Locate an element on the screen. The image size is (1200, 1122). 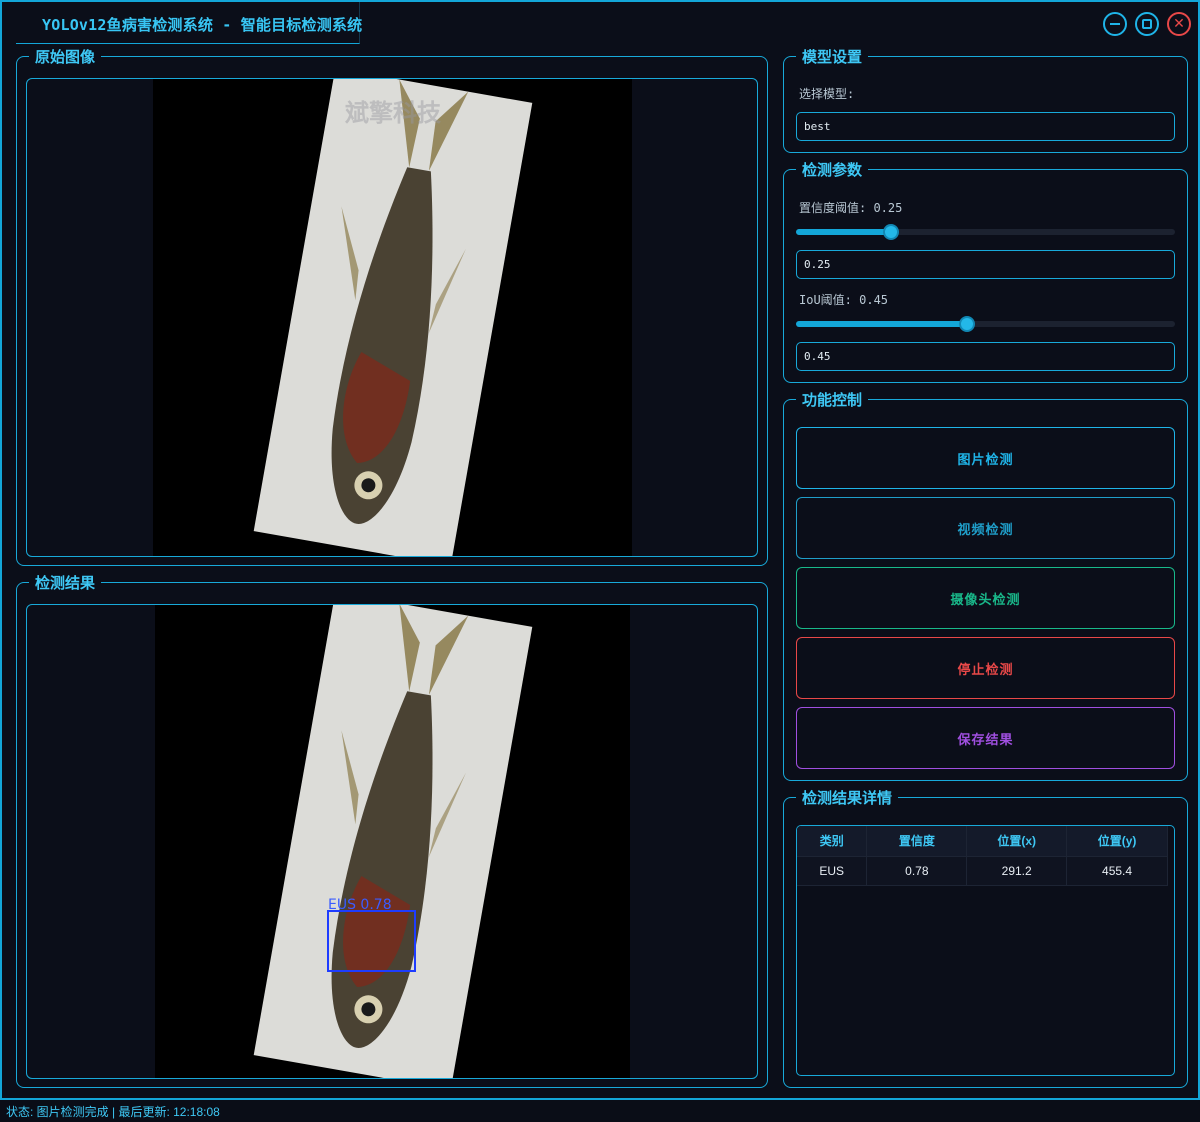
result-details-title: 检测结果详情 is located at coordinates (847, 797).